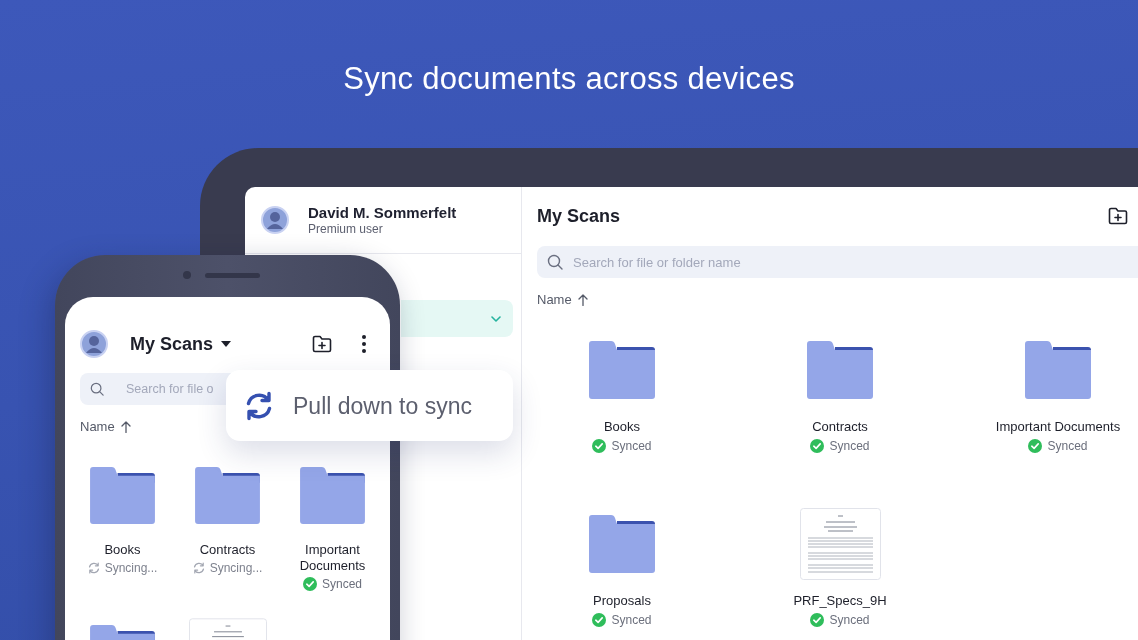 The image size is (1138, 640). What do you see at coordinates (579, 216) in the screenshot?
I see `page-title: My Scans` at bounding box center [579, 216].